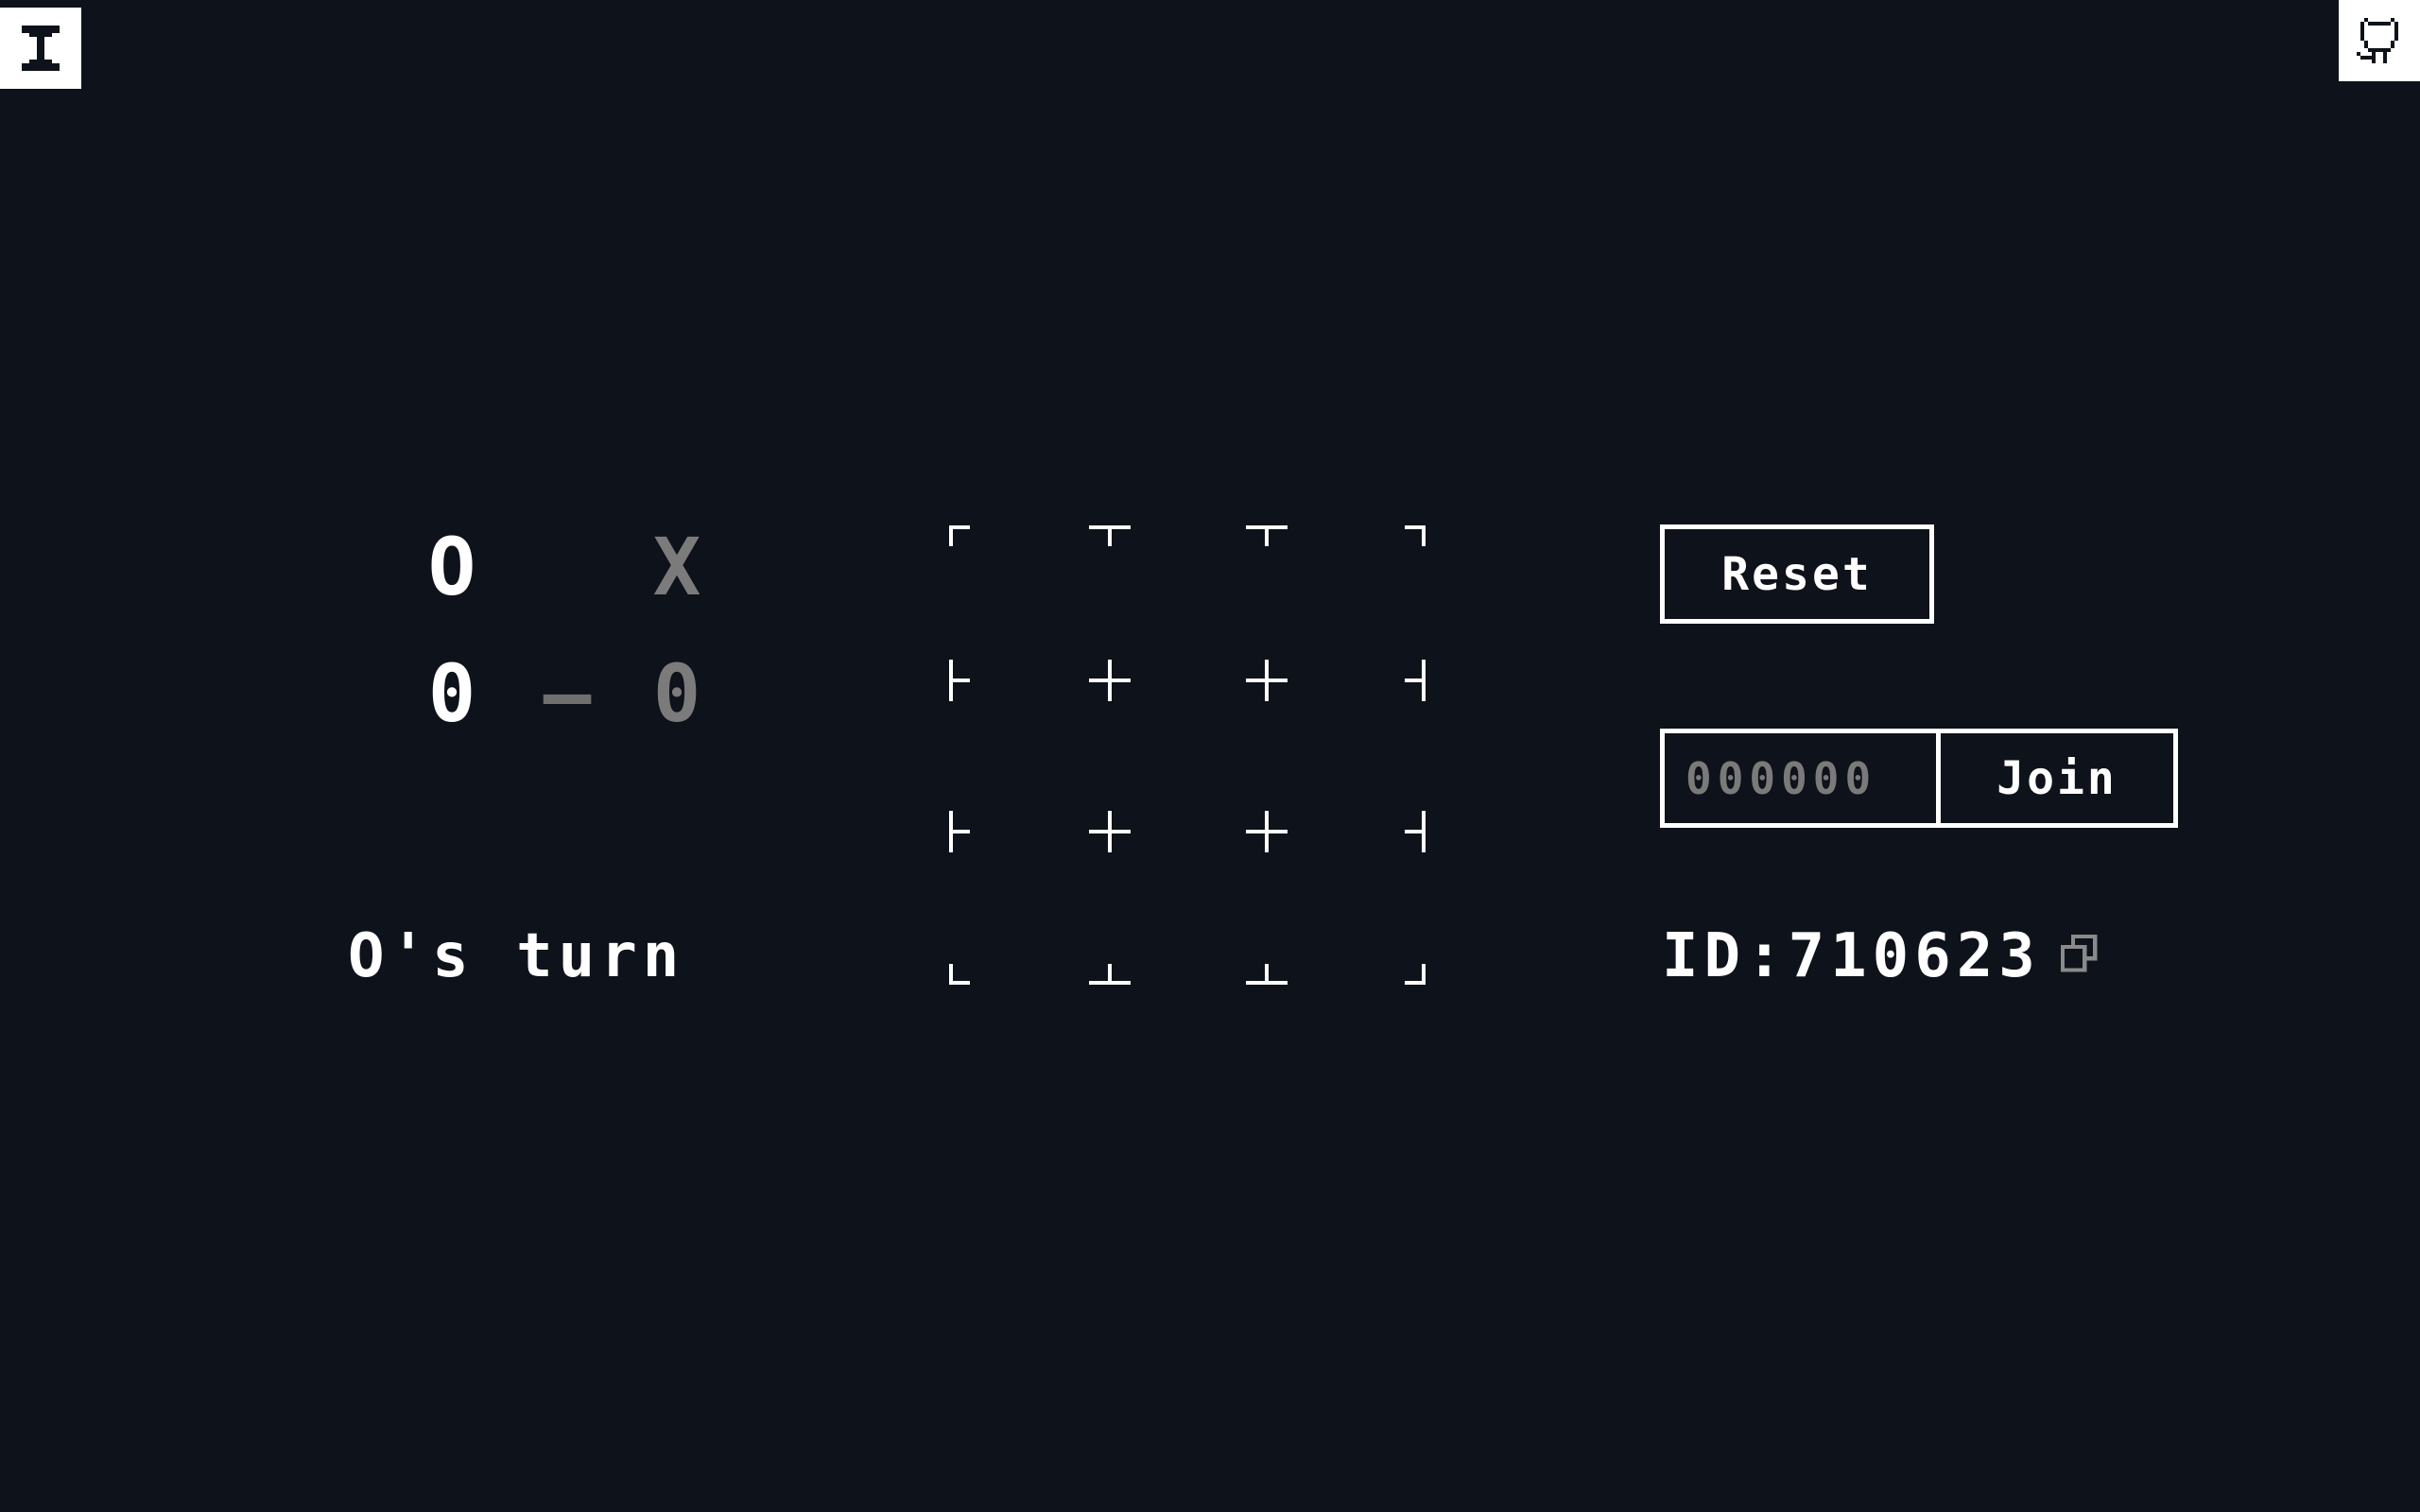 Image resolution: width=2420 pixels, height=1512 pixels. I want to click on join-form: Join, so click(1919, 778).